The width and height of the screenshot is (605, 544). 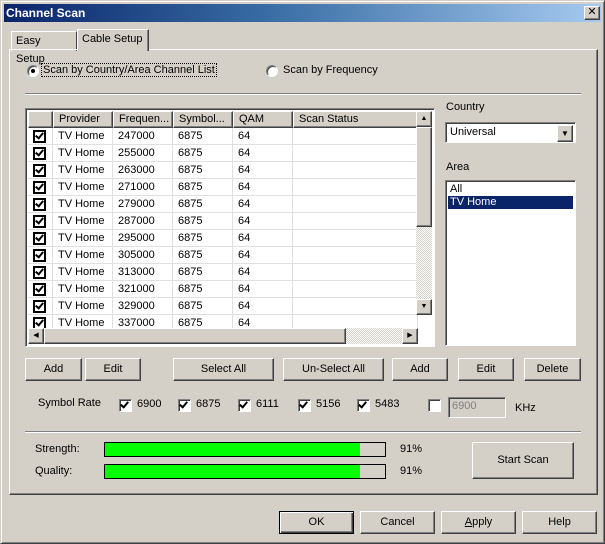 What do you see at coordinates (143, 238) in the screenshot?
I see `cell-frequency: 295000` at bounding box center [143, 238].